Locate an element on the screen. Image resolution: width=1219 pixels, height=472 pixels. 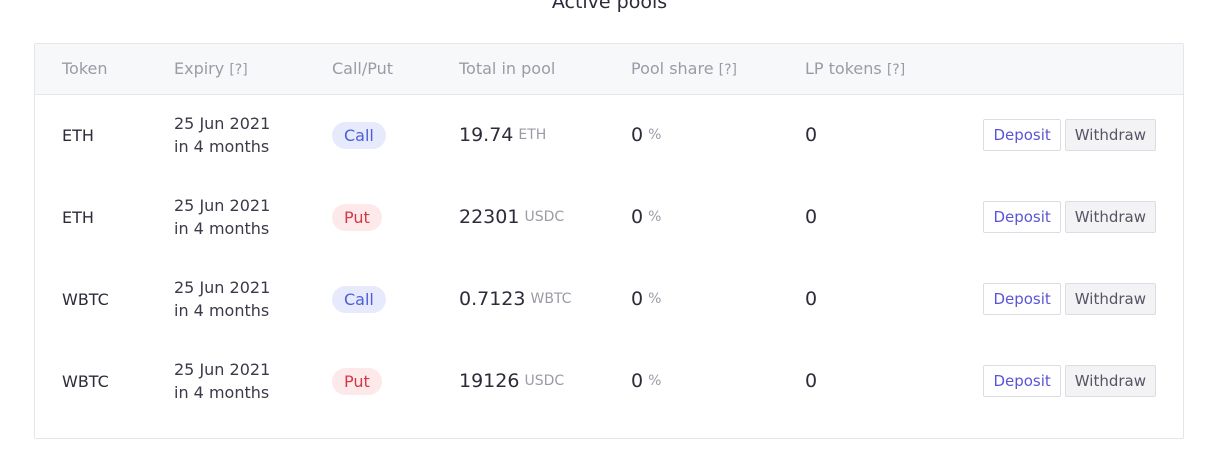
expiry-help-link: [?] is located at coordinates (238, 70).